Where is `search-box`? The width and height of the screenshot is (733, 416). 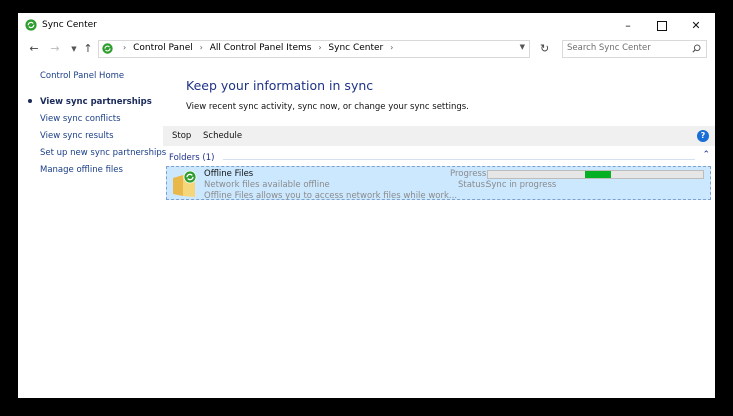 search-box is located at coordinates (634, 49).